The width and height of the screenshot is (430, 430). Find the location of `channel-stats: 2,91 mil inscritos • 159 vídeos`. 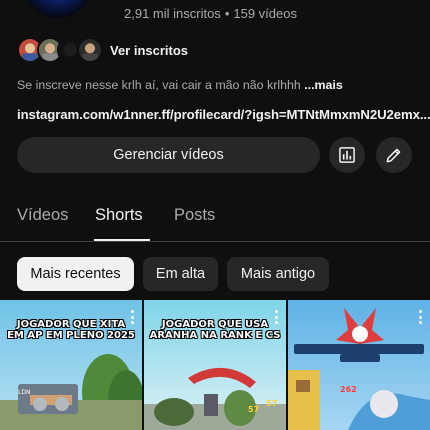

channel-stats: 2,91 mil inscritos • 159 vídeos is located at coordinates (210, 13).